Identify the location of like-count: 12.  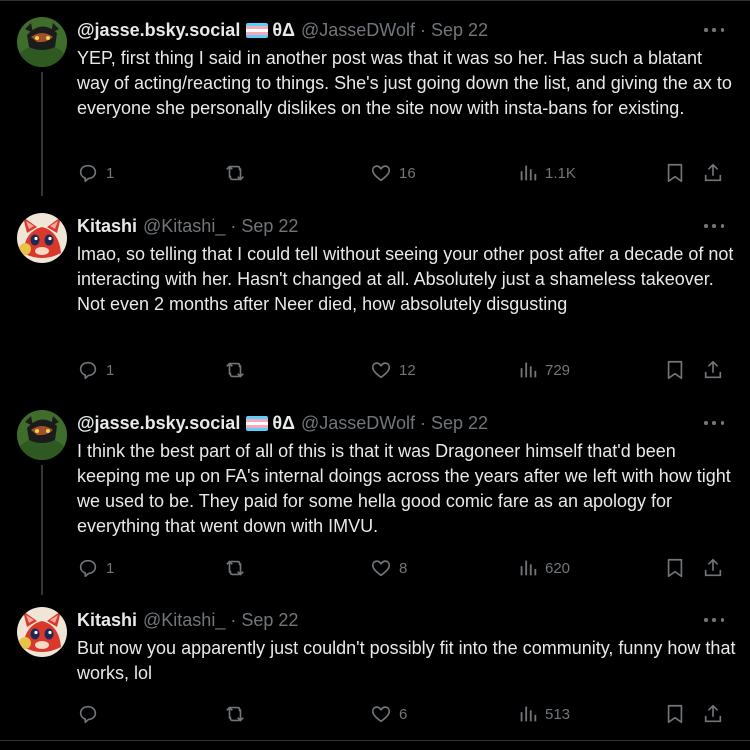
(407, 370).